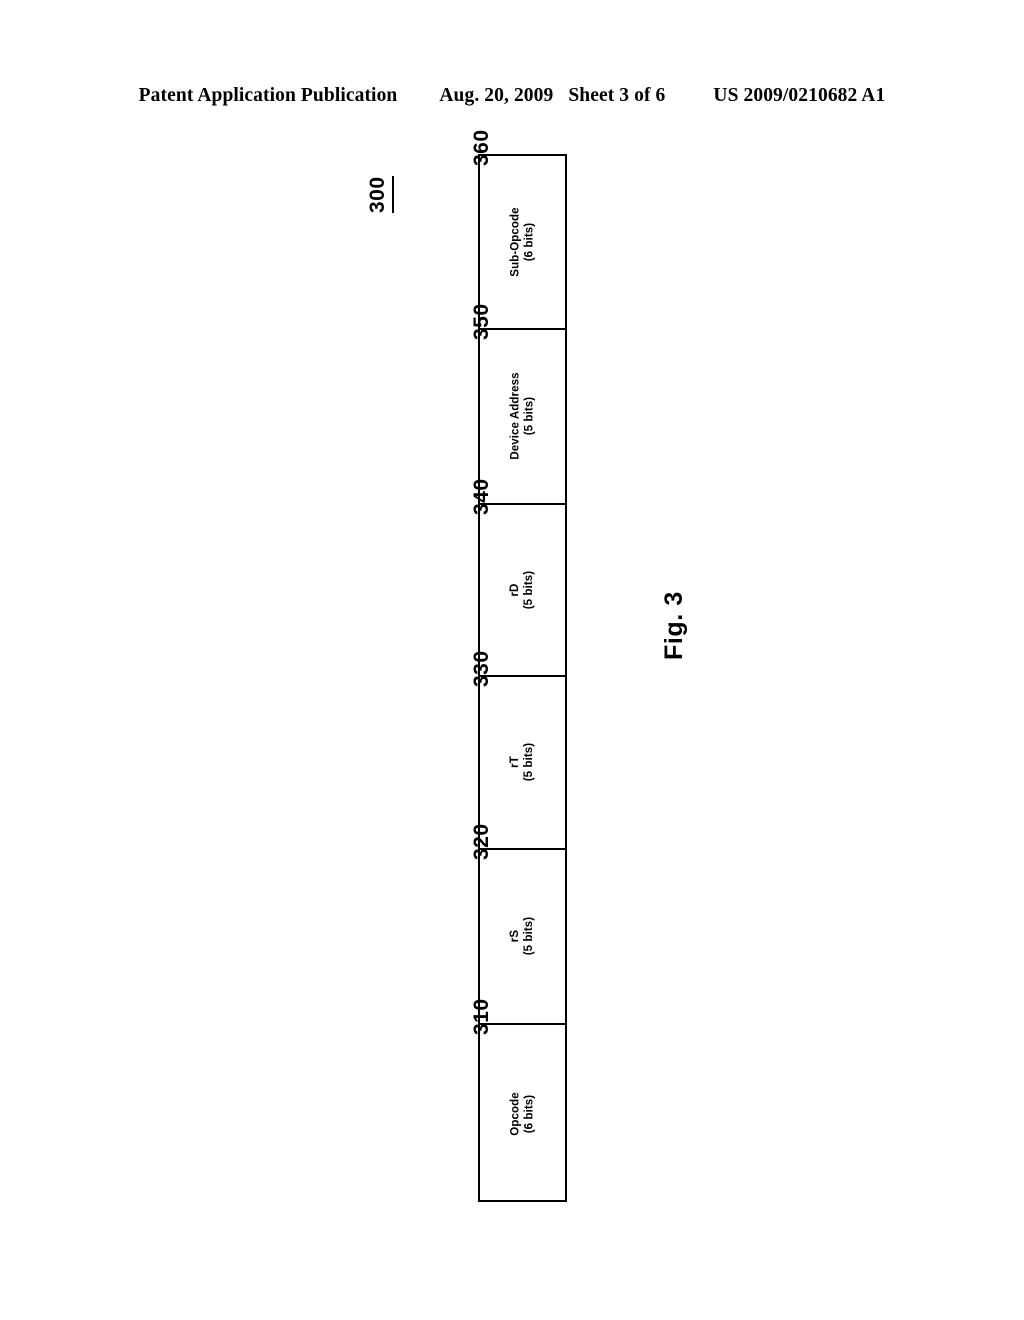 The width and height of the screenshot is (1024, 1320). I want to click on reference-numeral-310: 310, so click(481, 1016).